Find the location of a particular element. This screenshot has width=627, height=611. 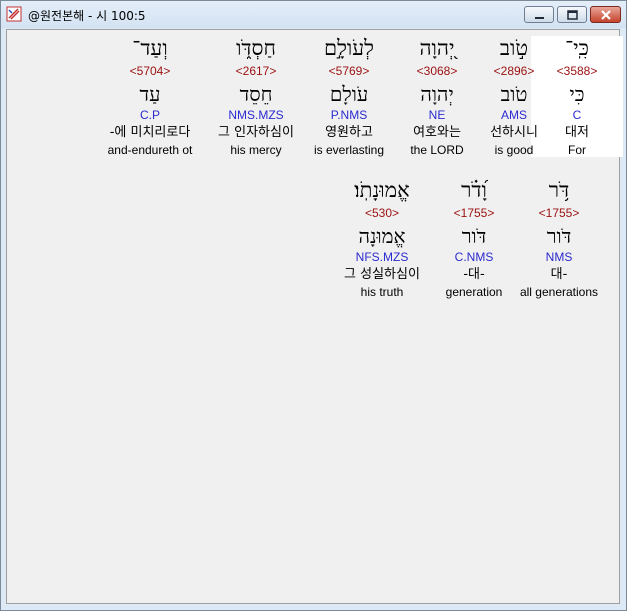

korean-gloss: 여호와는 is located at coordinates (437, 132).